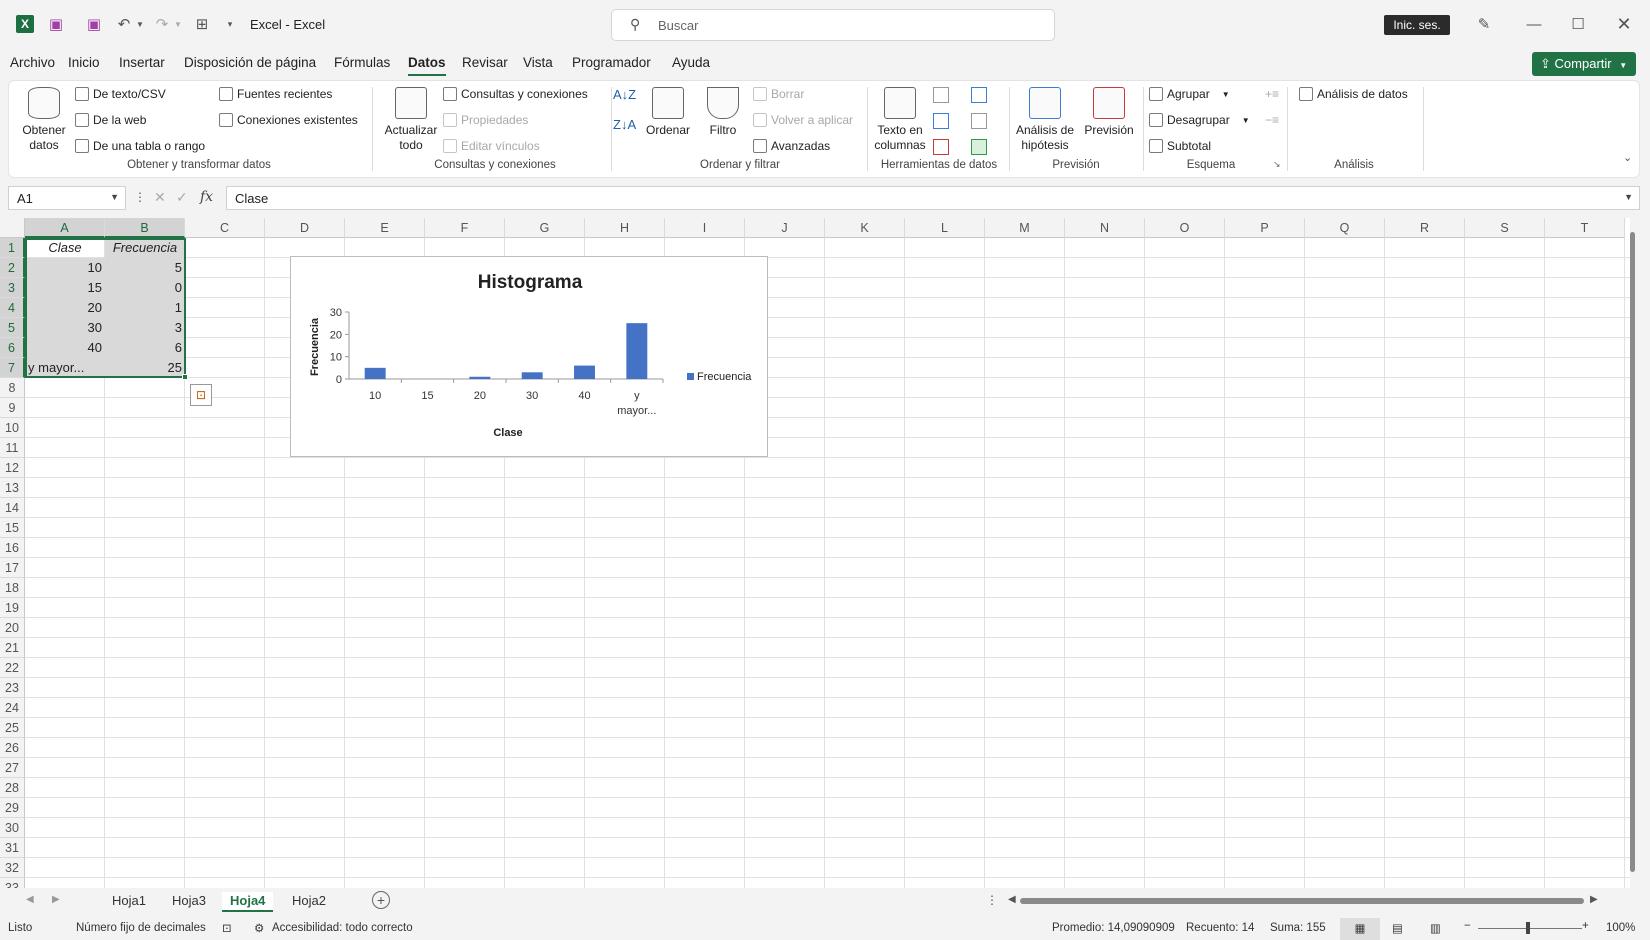 This screenshot has height=940, width=1650. I want to click on row-header-30: 30, so click(12, 828).